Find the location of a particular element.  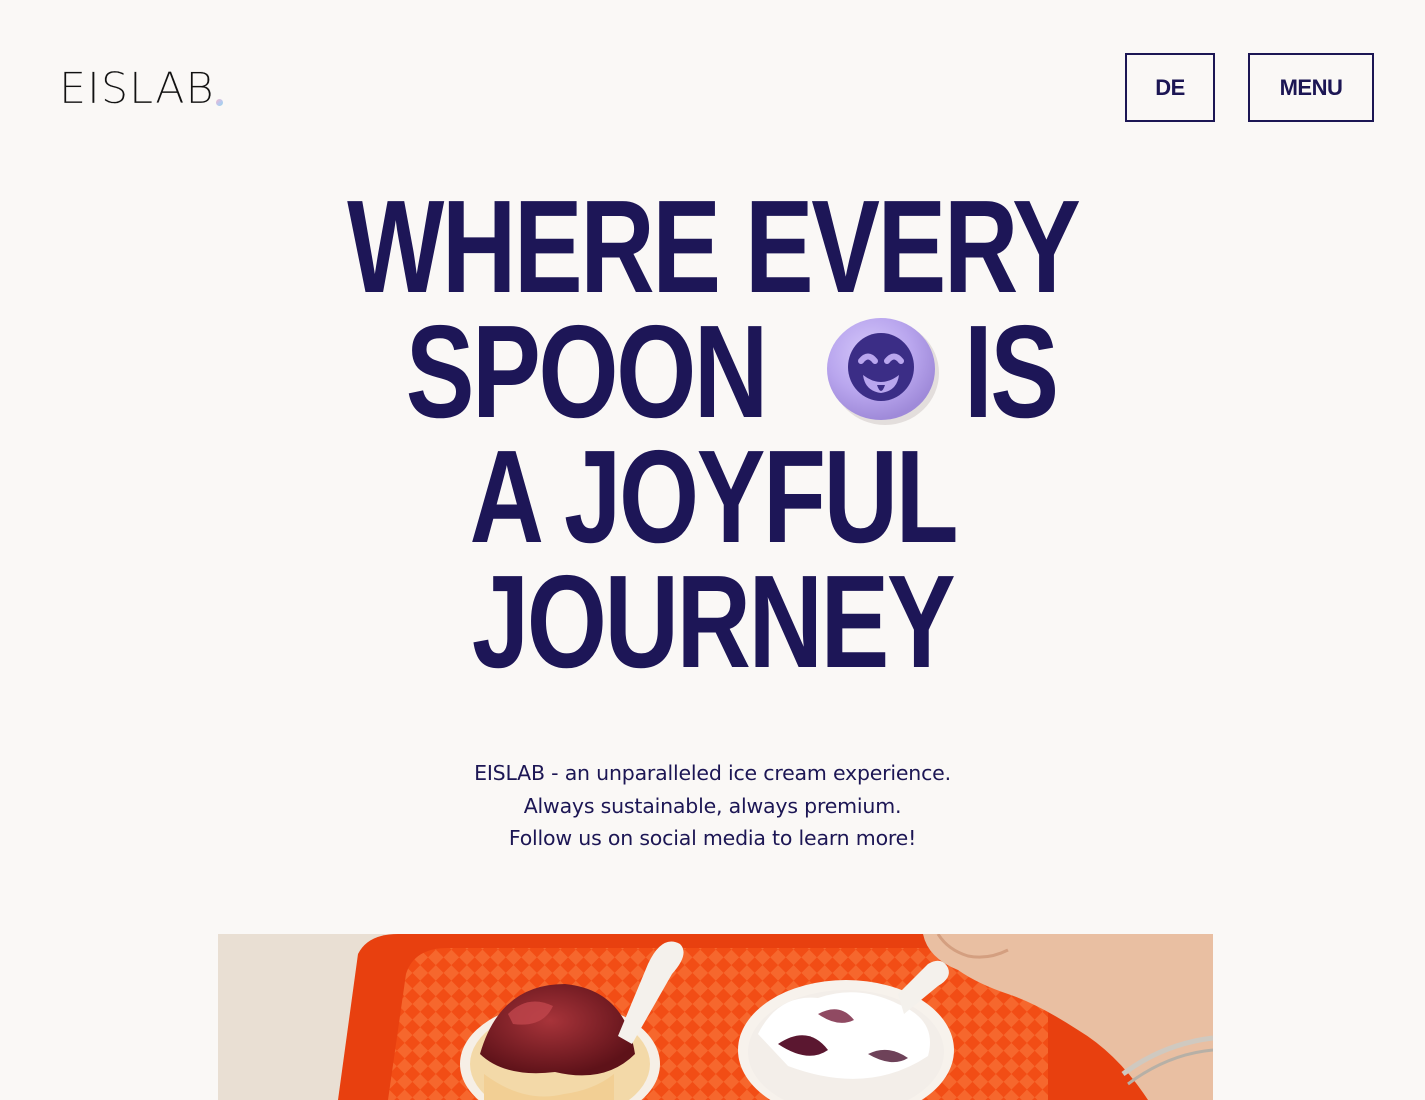

headline-line-2: SPOON IS is located at coordinates (712, 371).